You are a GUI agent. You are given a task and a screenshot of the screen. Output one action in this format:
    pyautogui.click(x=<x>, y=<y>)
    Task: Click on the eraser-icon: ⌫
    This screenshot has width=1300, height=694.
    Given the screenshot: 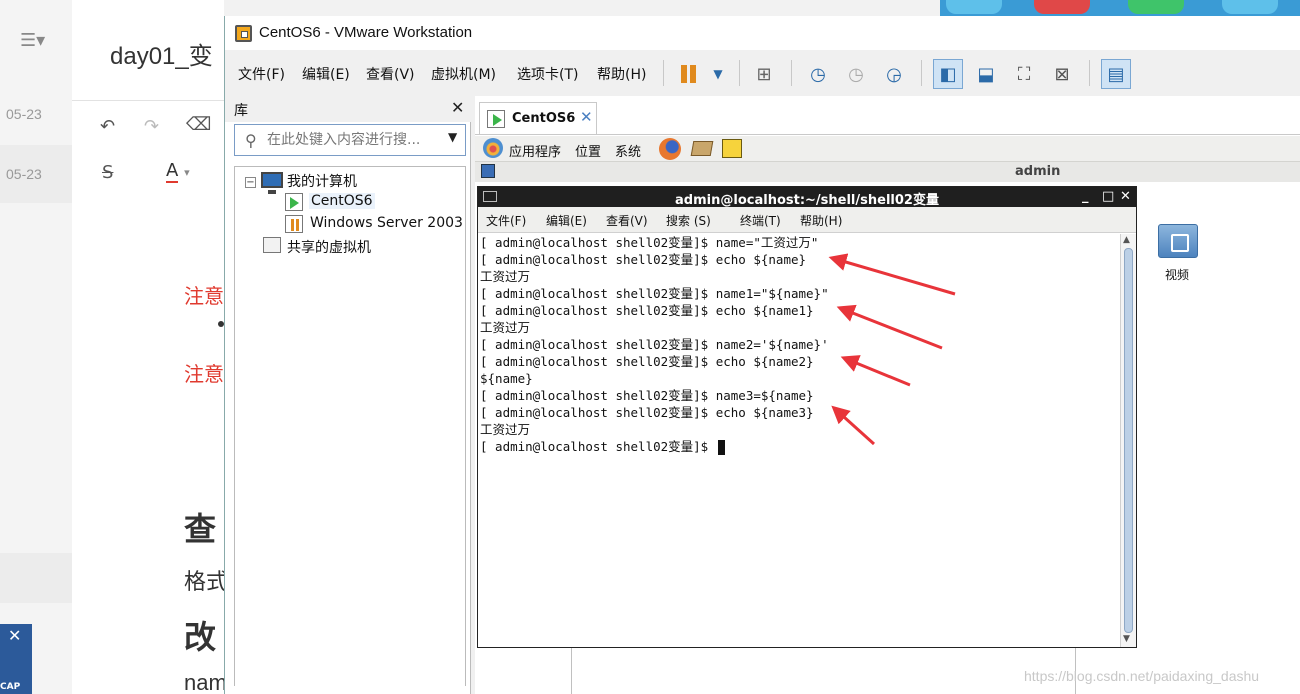 What is the action you would take?
    pyautogui.click(x=198, y=124)
    